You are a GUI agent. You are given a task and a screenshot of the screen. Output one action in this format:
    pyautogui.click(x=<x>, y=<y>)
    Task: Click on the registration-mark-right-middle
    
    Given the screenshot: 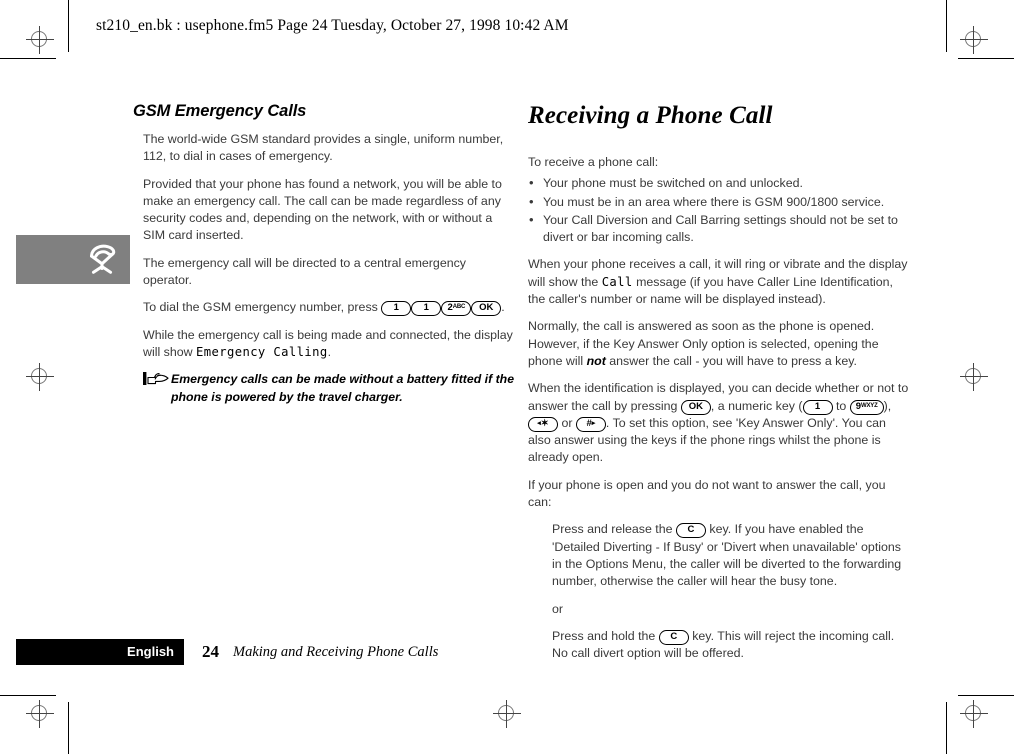 What is the action you would take?
    pyautogui.click(x=974, y=377)
    